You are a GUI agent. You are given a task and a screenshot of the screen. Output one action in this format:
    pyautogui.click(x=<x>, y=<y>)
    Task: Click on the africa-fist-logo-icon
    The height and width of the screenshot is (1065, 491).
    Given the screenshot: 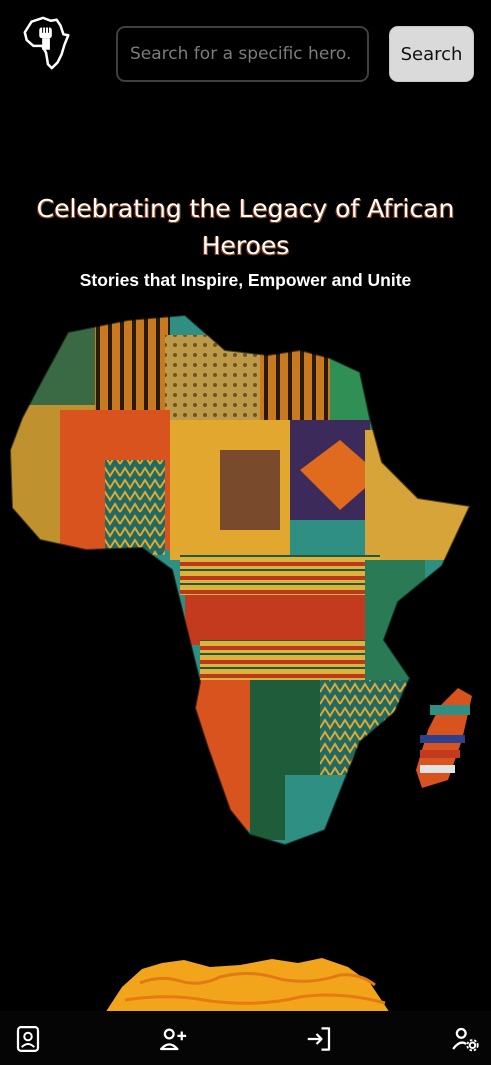 What is the action you would take?
    pyautogui.click(x=47, y=43)
    